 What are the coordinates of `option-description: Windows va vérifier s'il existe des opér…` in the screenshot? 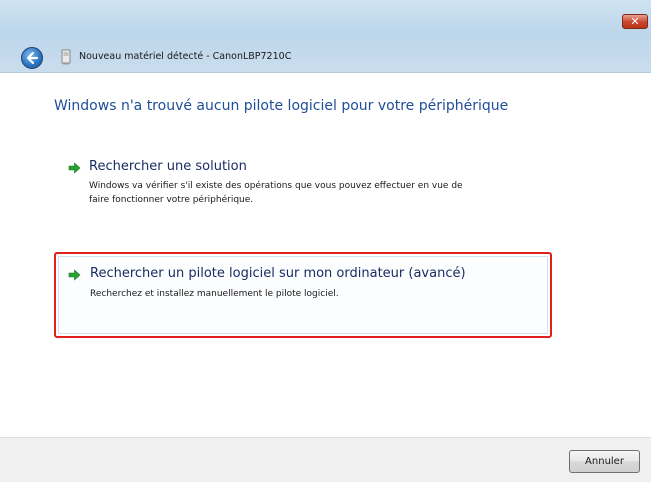 It's located at (276, 186).